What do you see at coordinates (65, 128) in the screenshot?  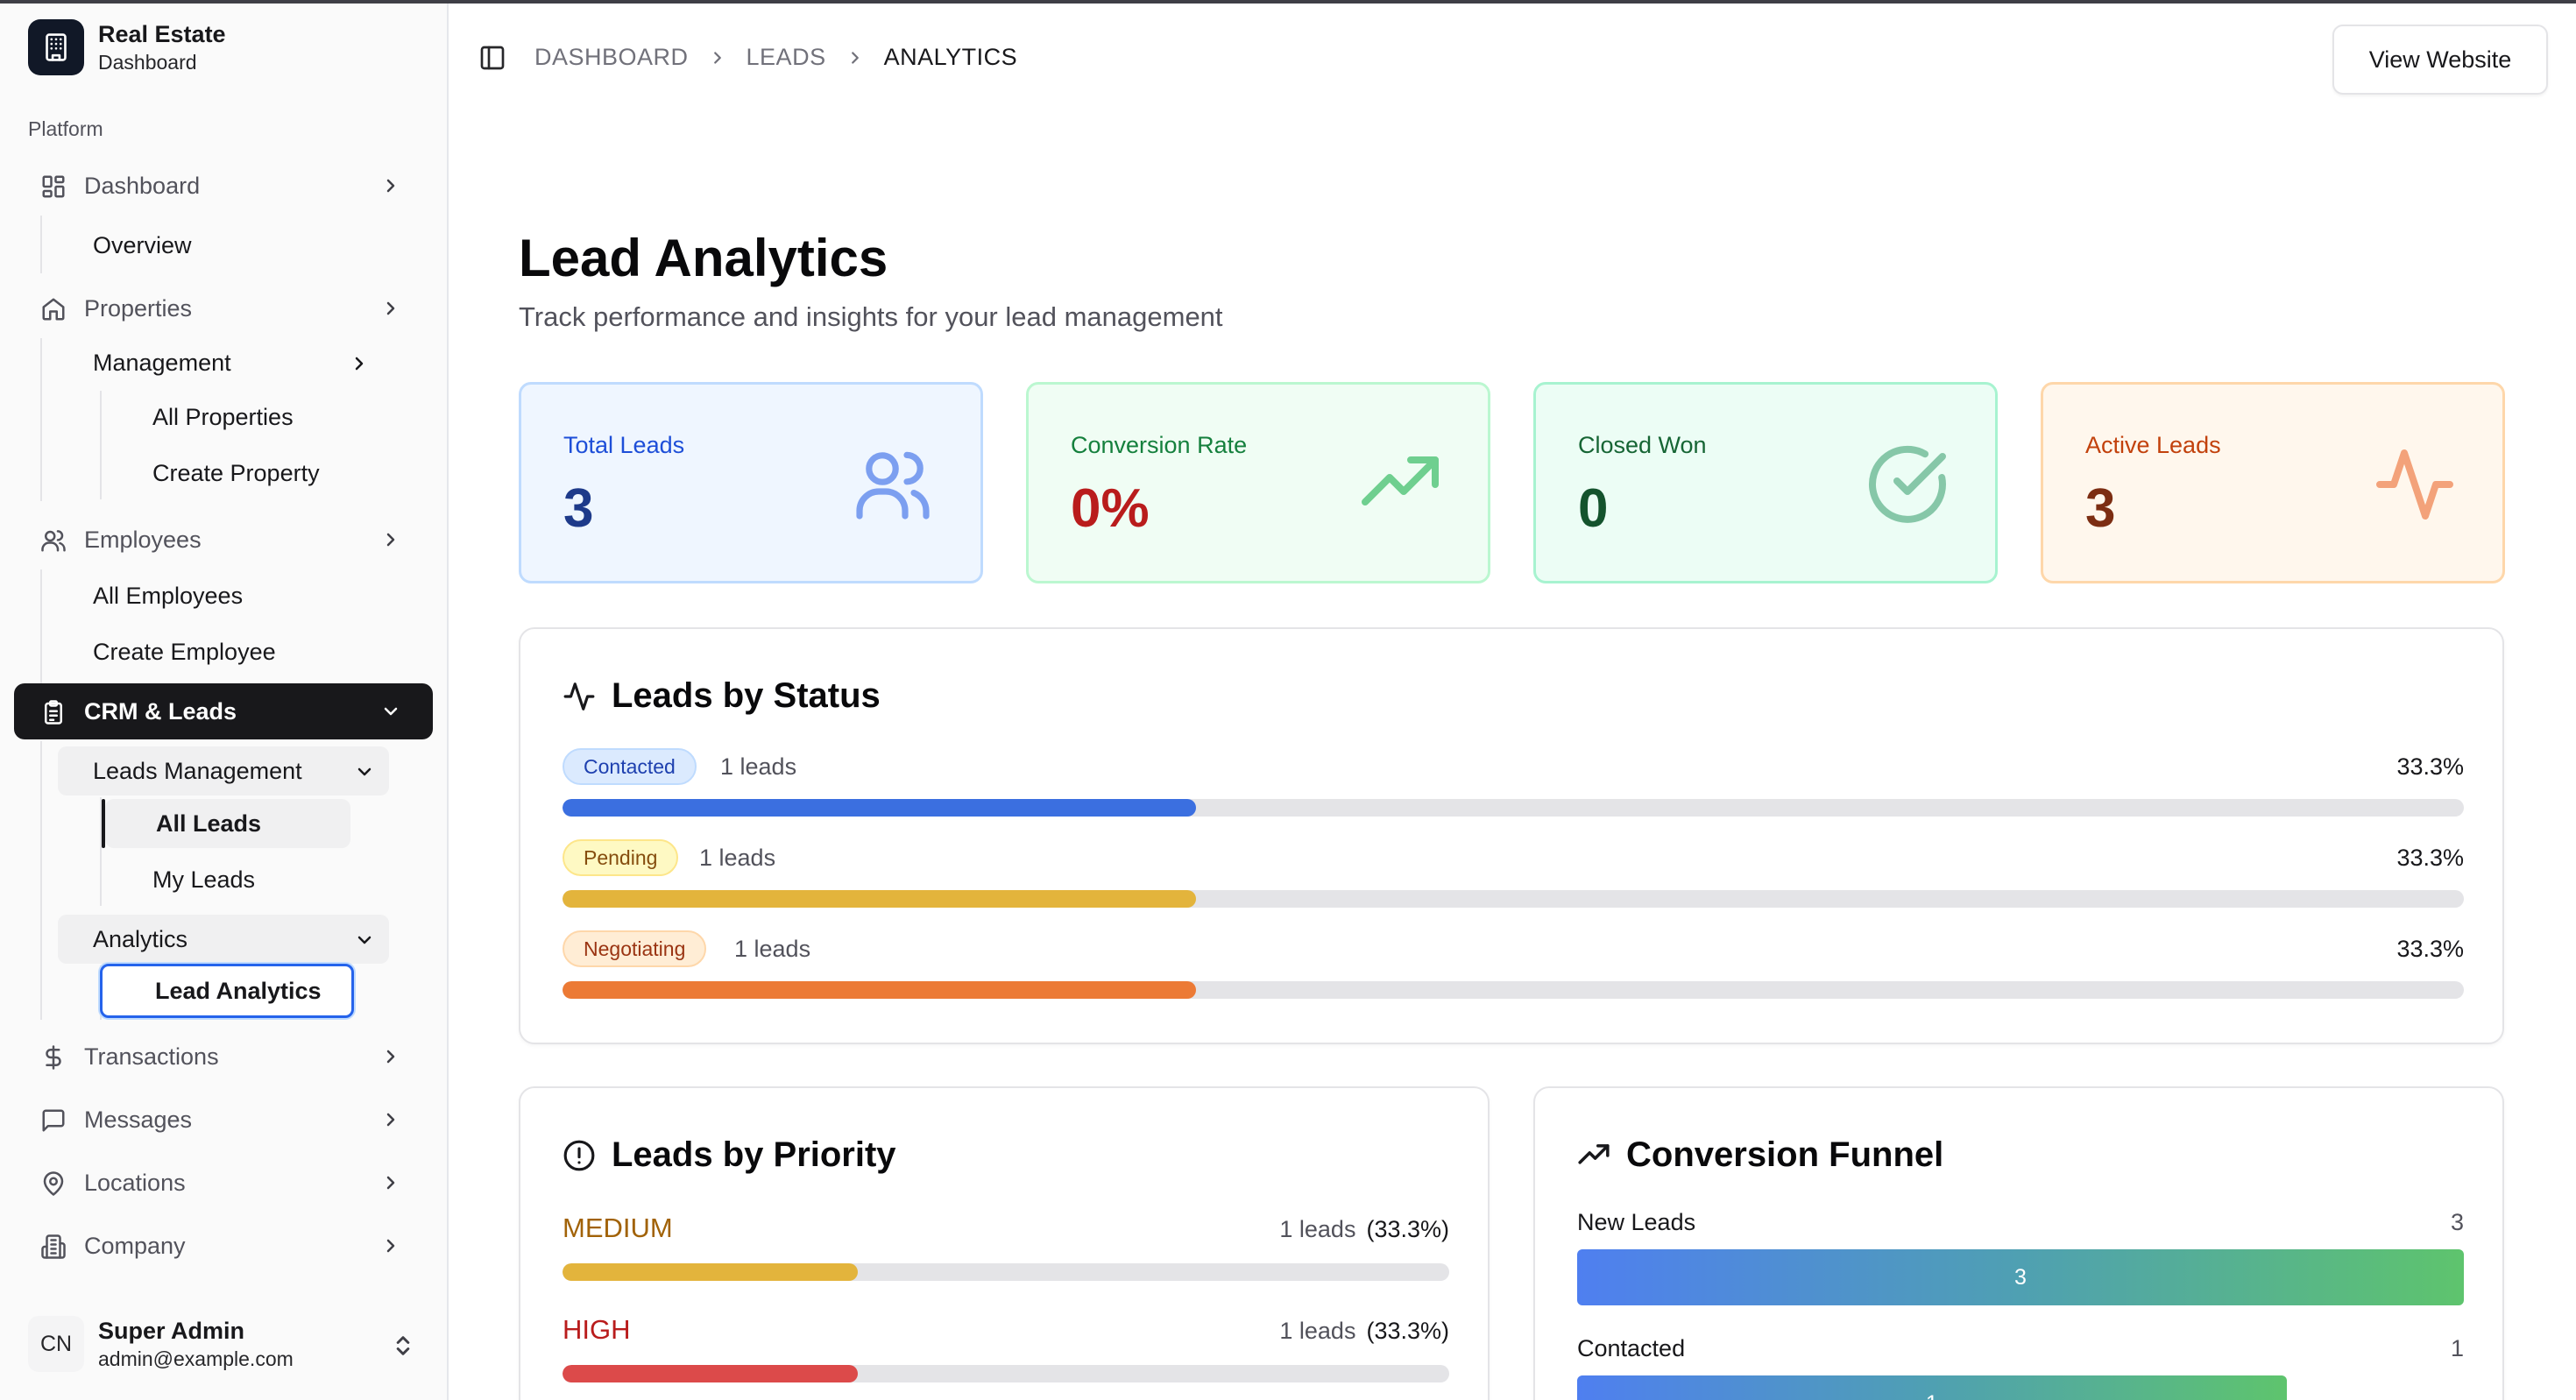 I see `group-label-platform: Platform` at bounding box center [65, 128].